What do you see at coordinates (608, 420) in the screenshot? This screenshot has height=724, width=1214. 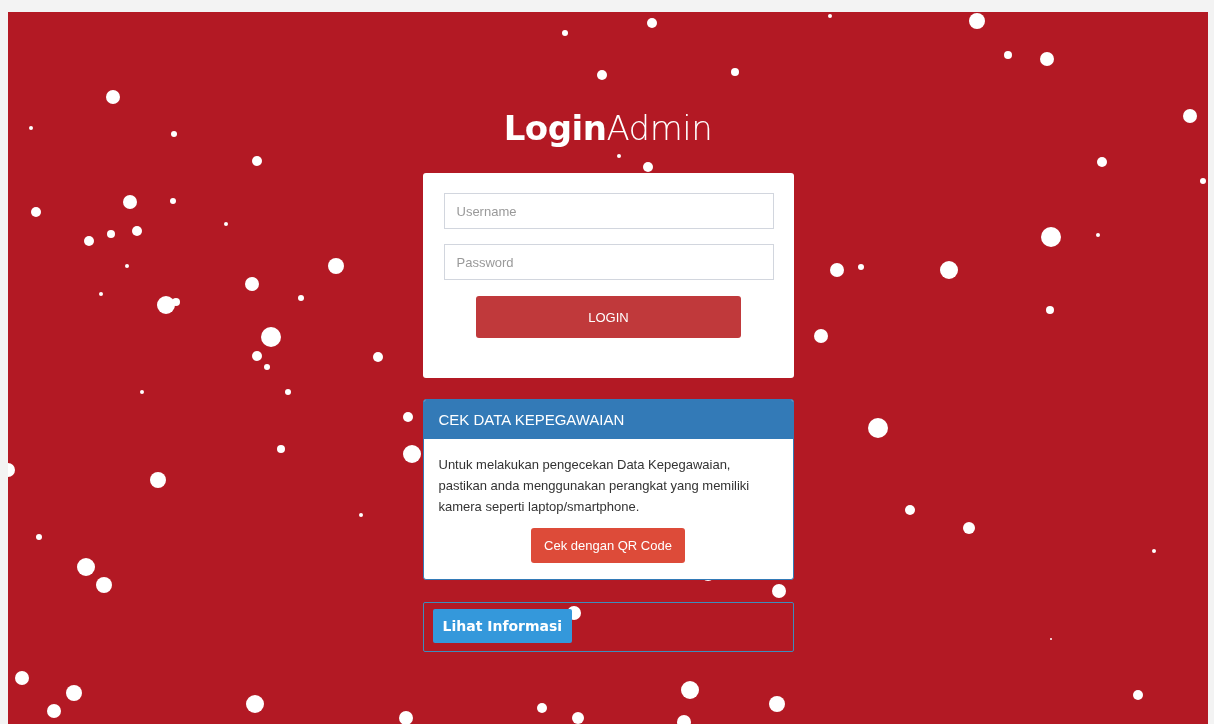 I see `panel-title: CEK DATA KEPEGAWAIAN` at bounding box center [608, 420].